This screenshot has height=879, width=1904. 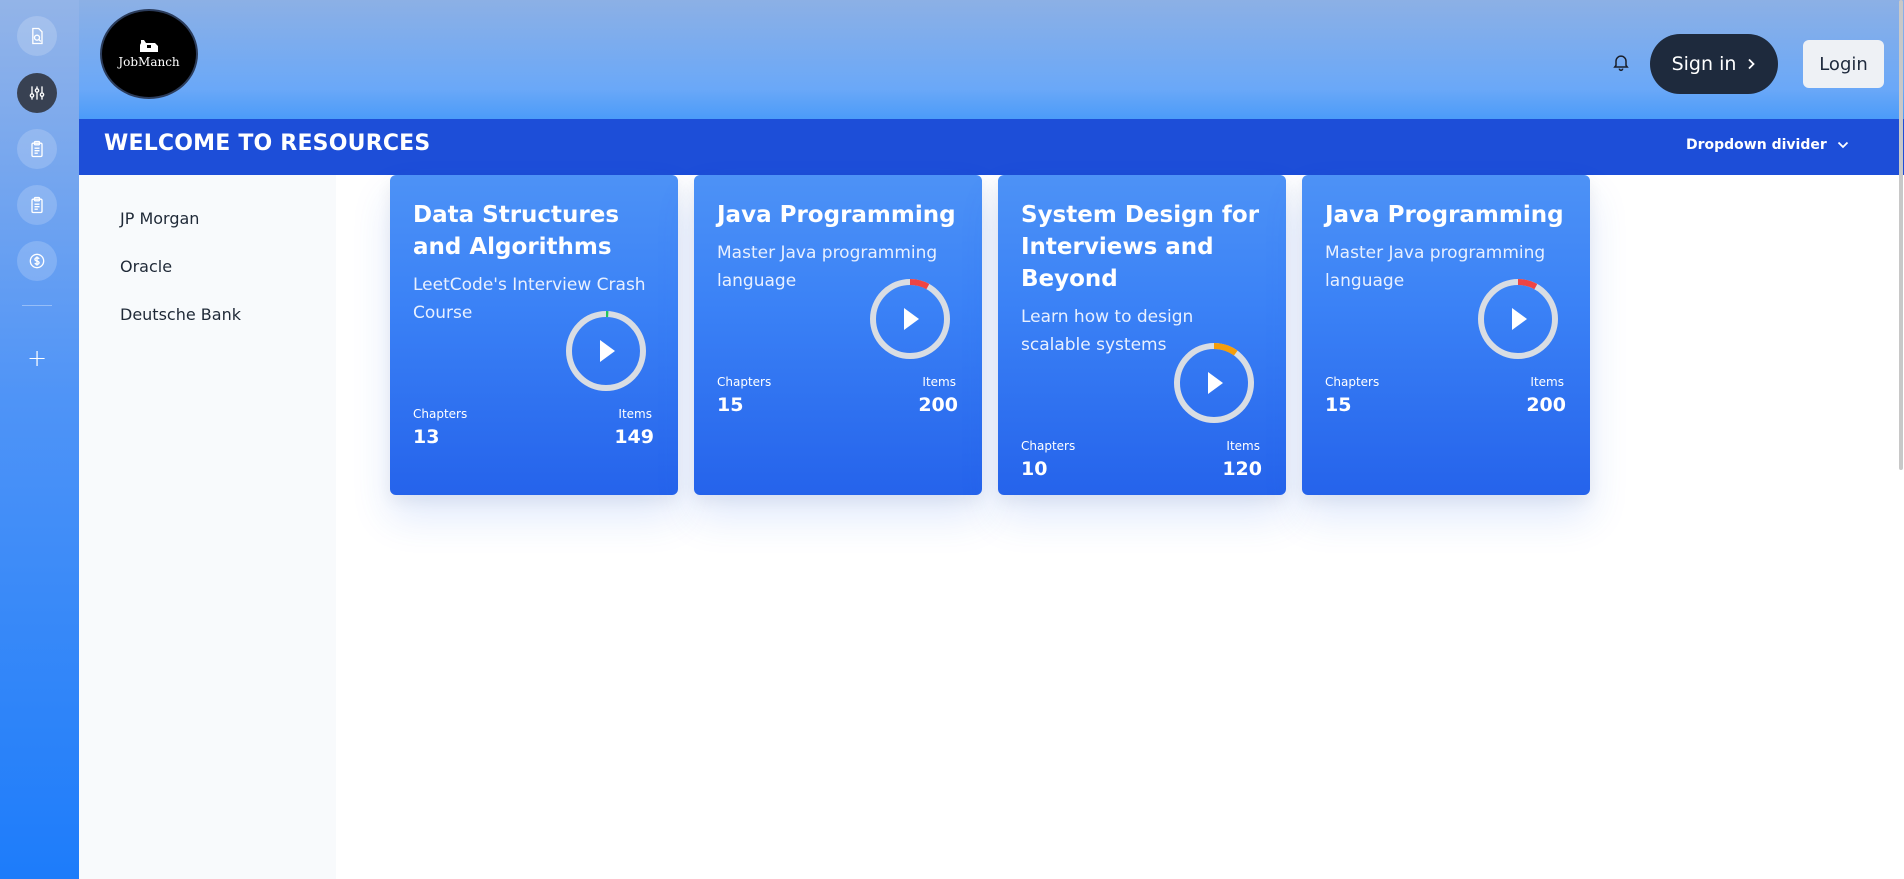 I want to click on dropdown-divider: Dropdown divider, so click(x=1767, y=145).